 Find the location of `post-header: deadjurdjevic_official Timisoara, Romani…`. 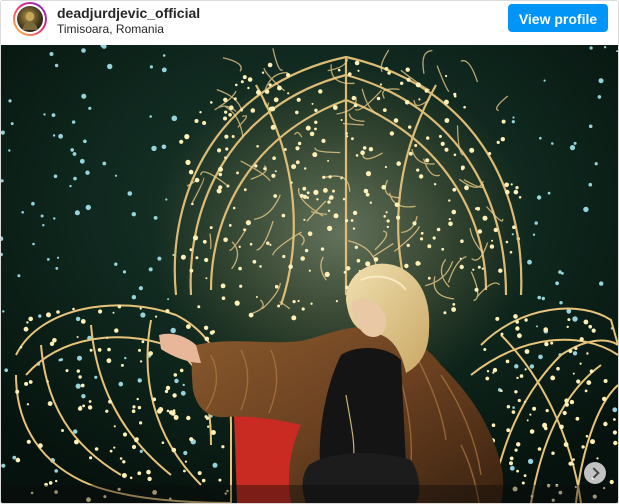

post-header: deadjurdjevic_official Timisoara, Romani… is located at coordinates (309, 21).